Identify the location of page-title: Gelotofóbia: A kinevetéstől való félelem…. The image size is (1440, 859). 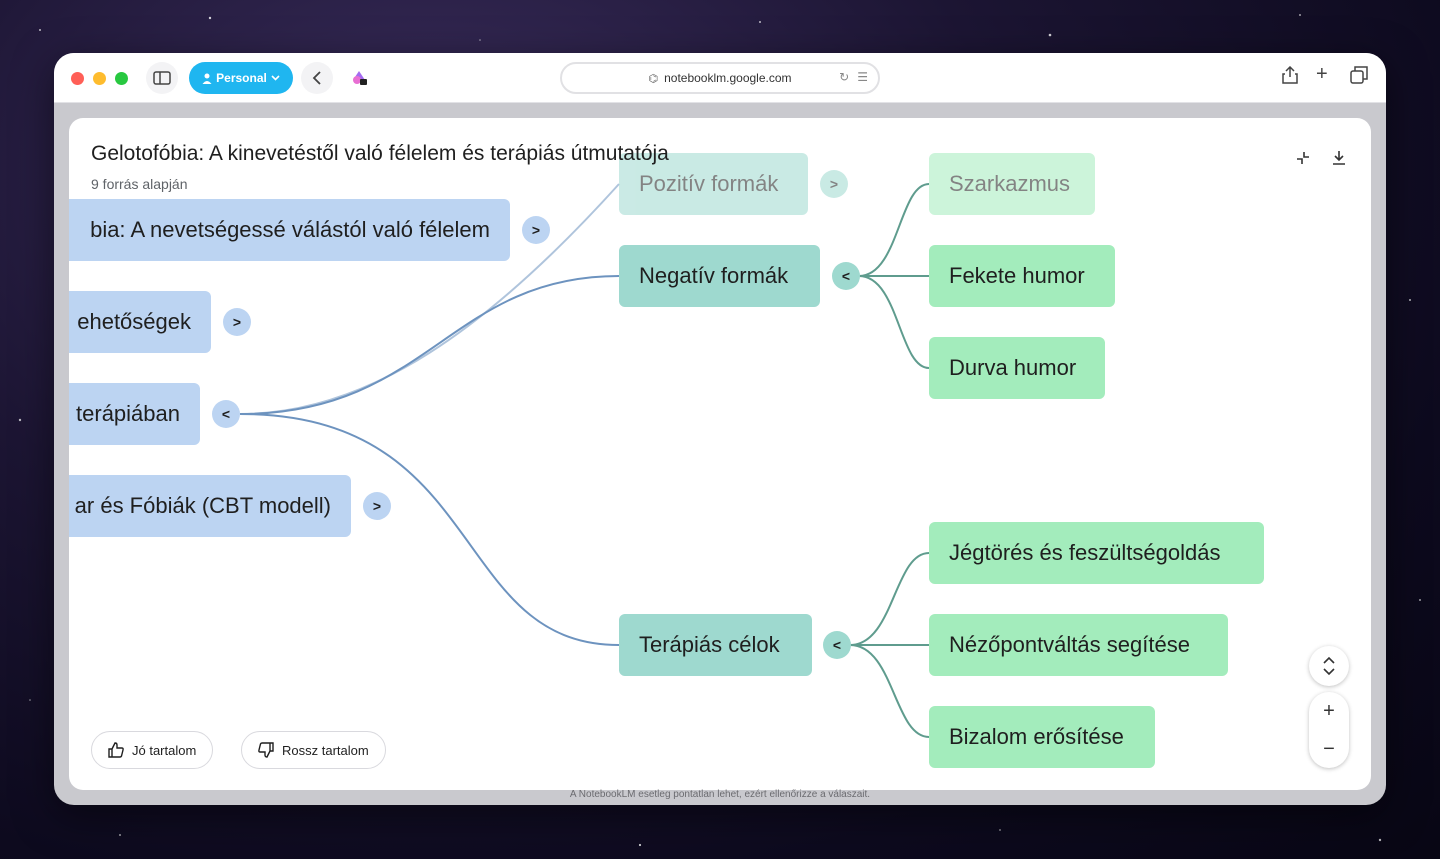
(380, 153).